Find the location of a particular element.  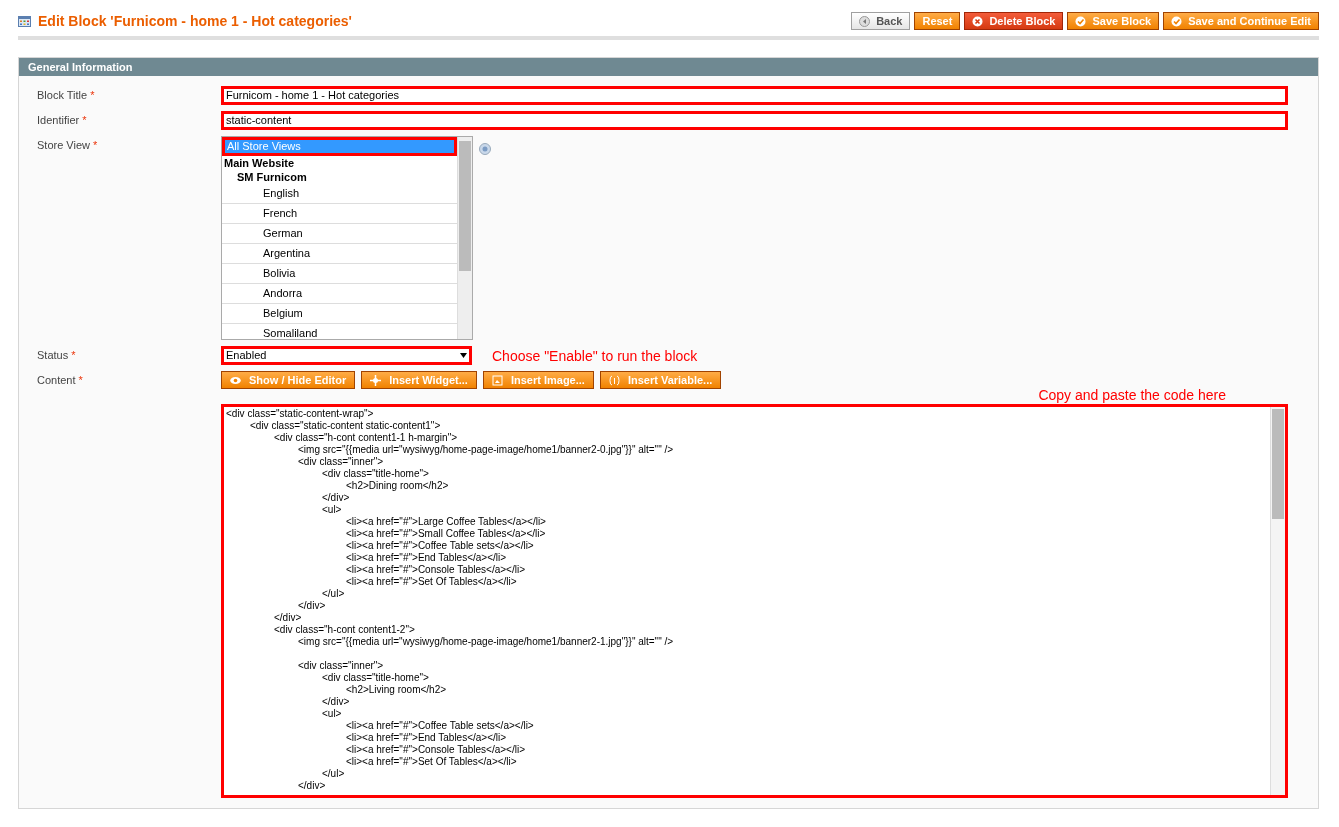

status-dropdown: Enabled is located at coordinates (346, 355).